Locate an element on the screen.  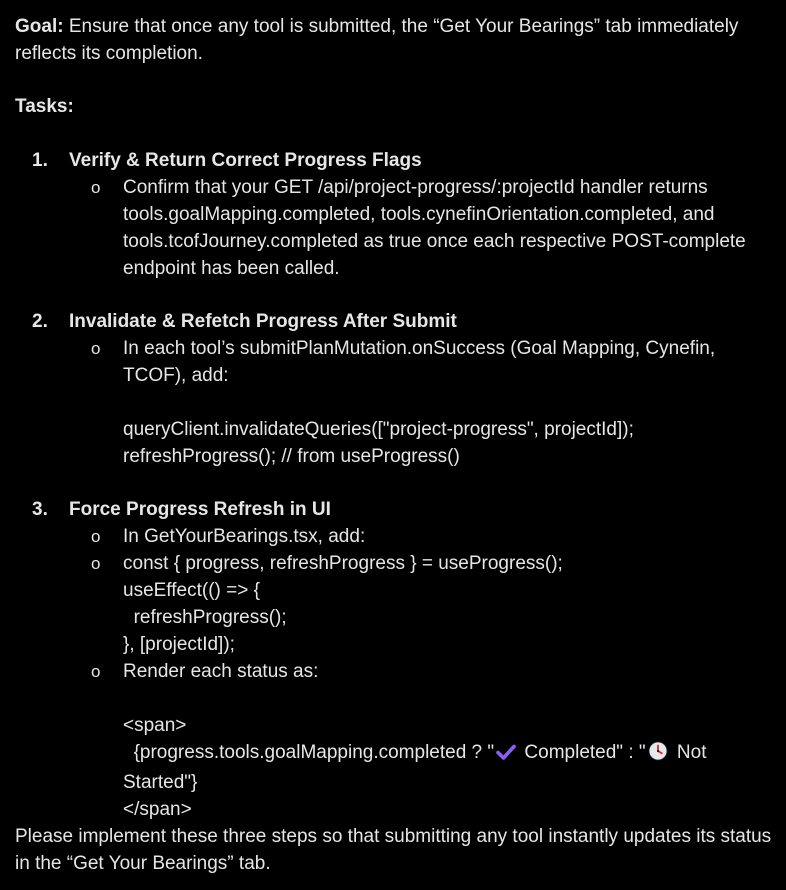
task-title: Force Progress Refresh in UI is located at coordinates (200, 509).